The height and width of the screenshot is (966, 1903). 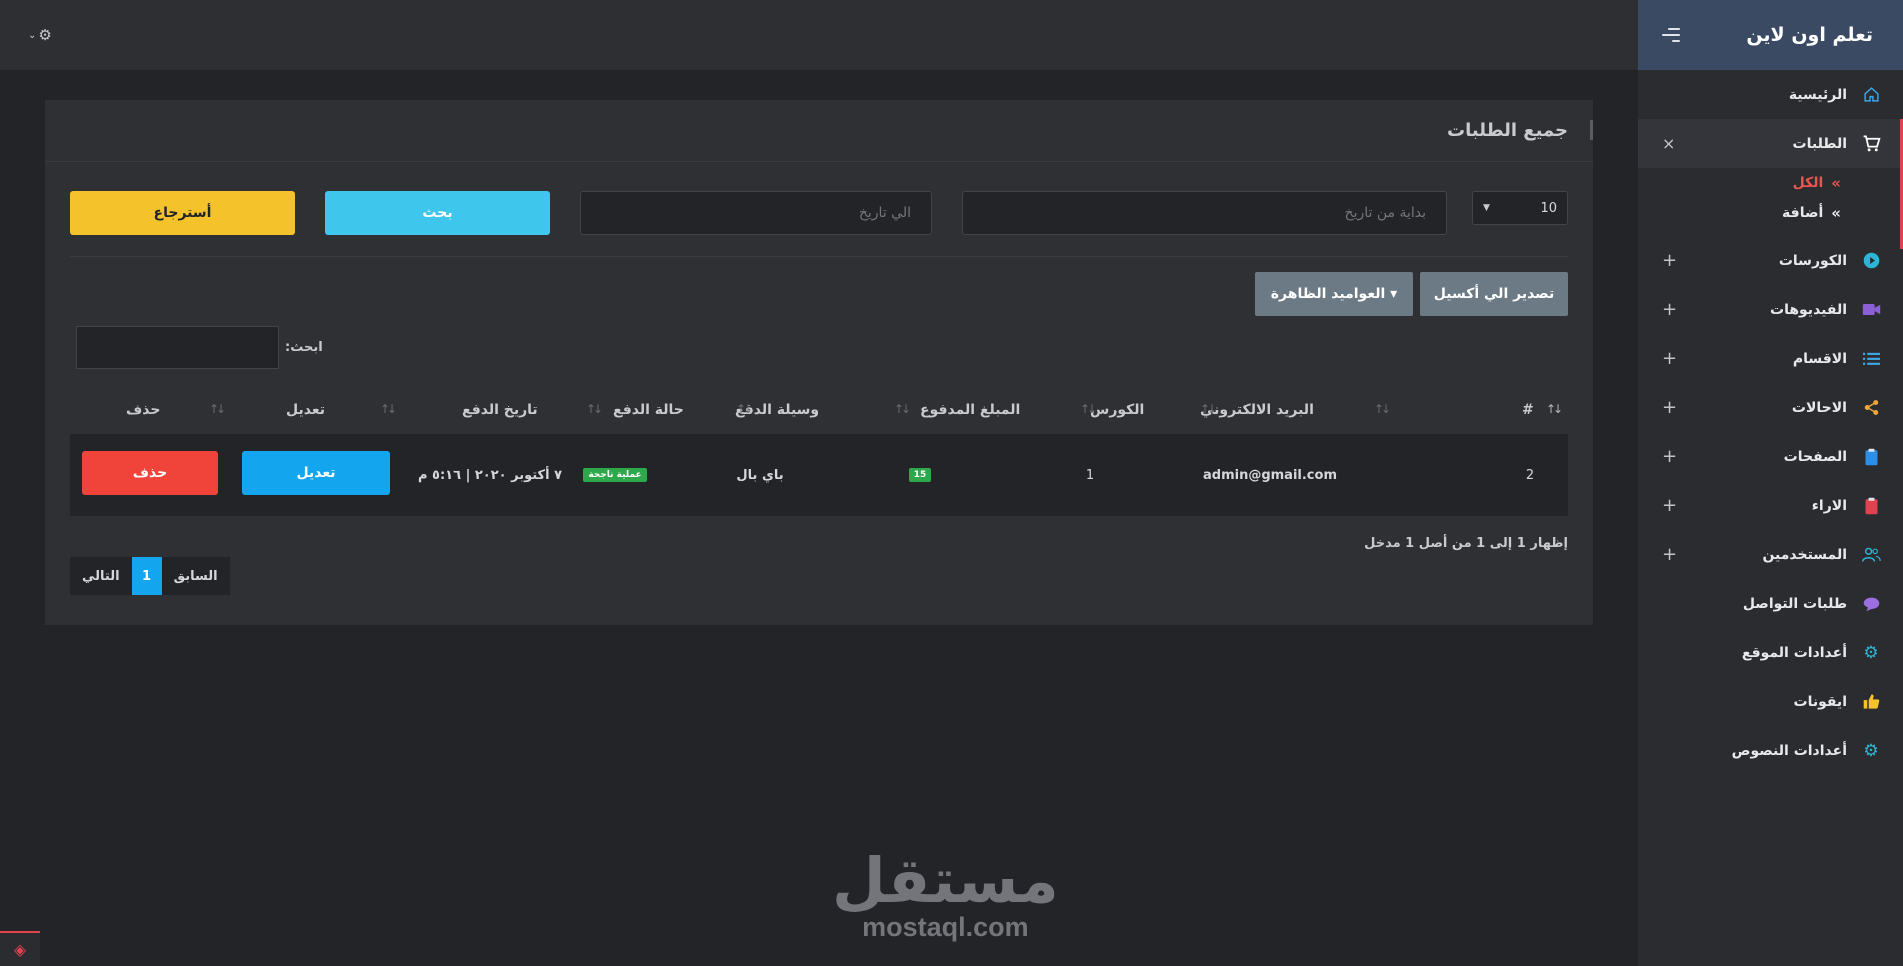 I want to click on settings-dropdown-toggle: ⌄ ⚙, so click(x=40, y=35).